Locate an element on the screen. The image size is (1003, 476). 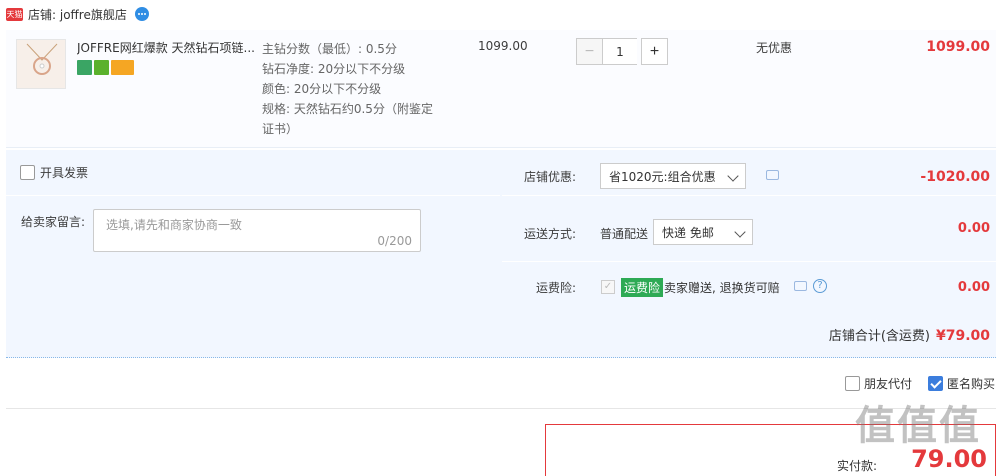
item-discount: 无优惠 is located at coordinates (774, 48).